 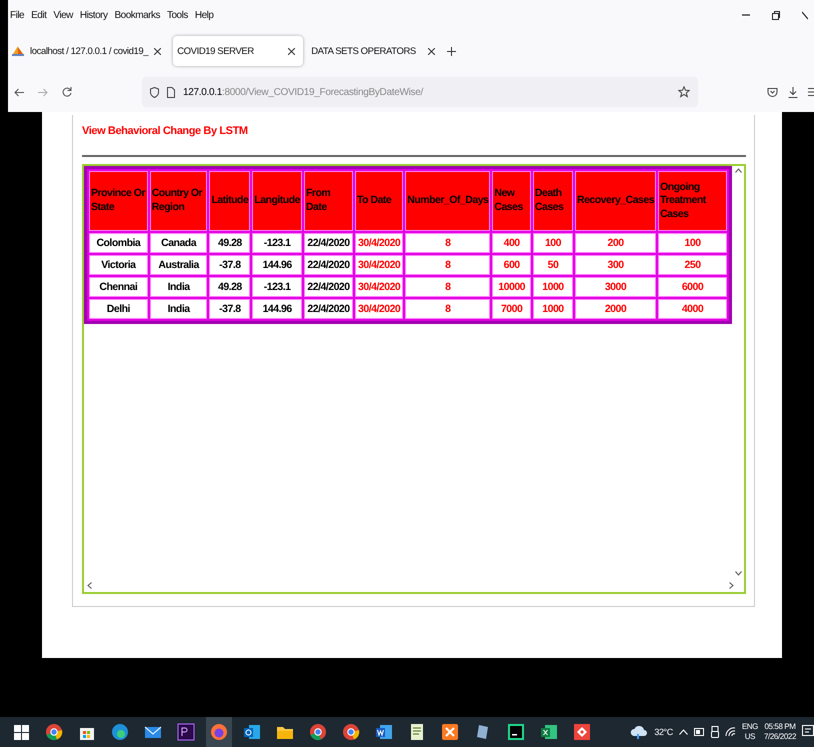 I want to click on menu-item: File, so click(x=17, y=15).